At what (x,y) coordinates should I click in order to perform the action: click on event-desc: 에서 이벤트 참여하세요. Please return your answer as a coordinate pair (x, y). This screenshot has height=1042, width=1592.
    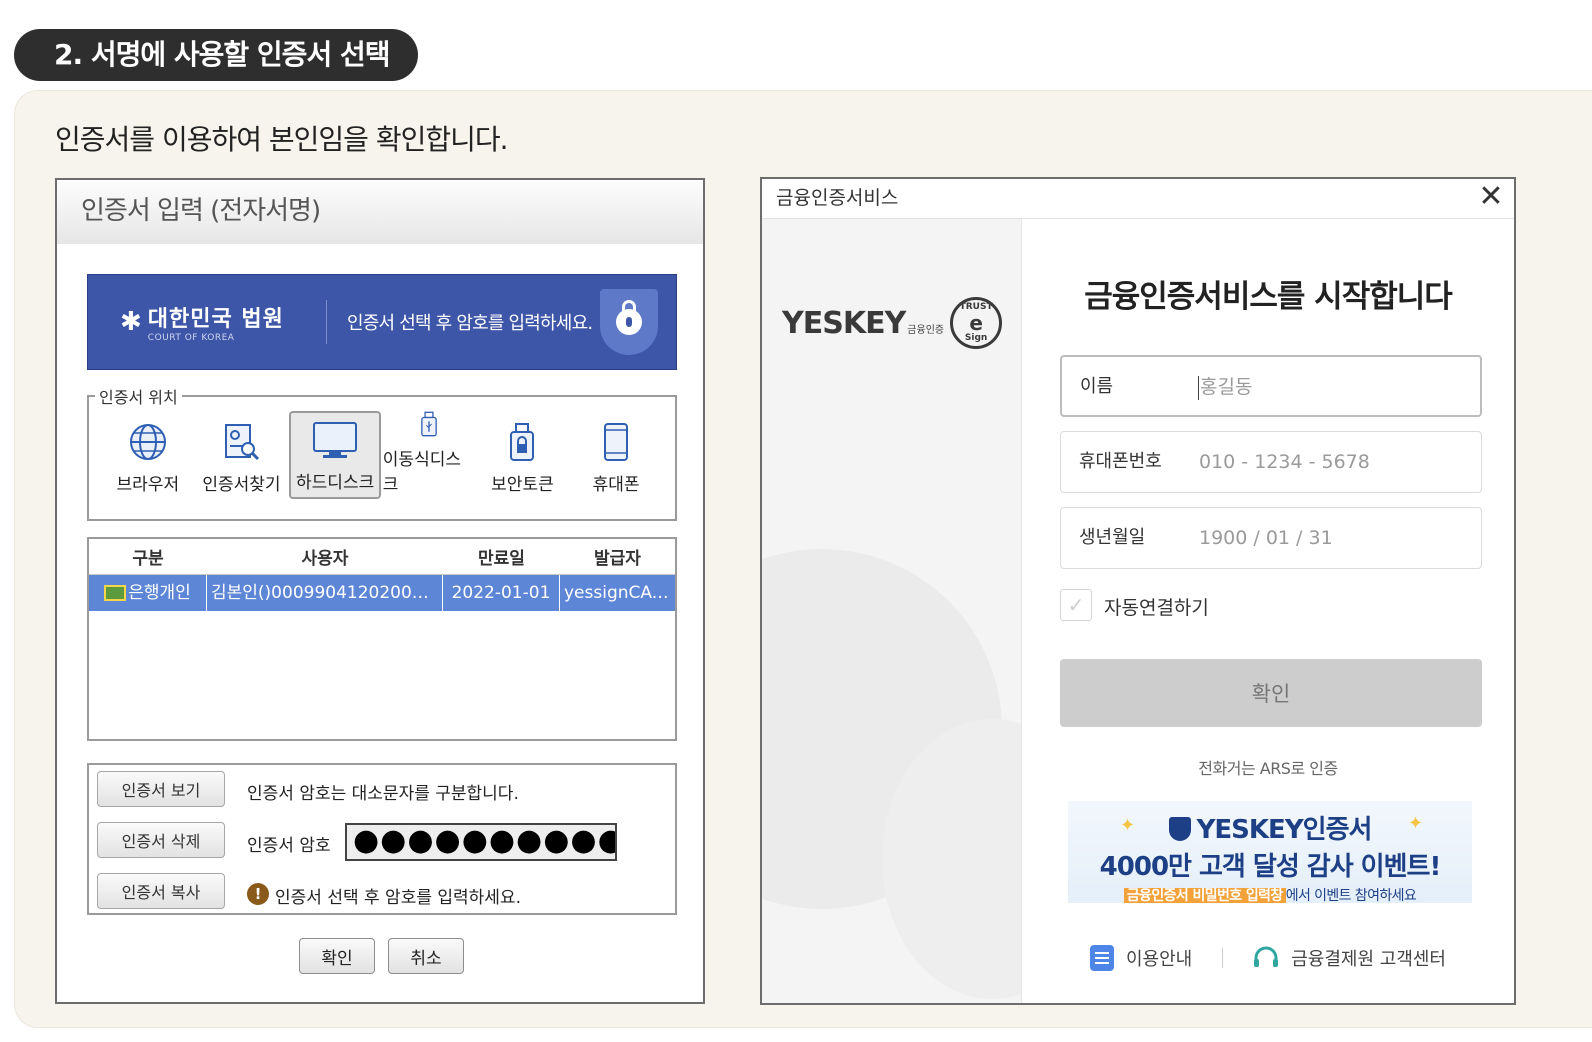
    Looking at the image, I should click on (1351, 895).